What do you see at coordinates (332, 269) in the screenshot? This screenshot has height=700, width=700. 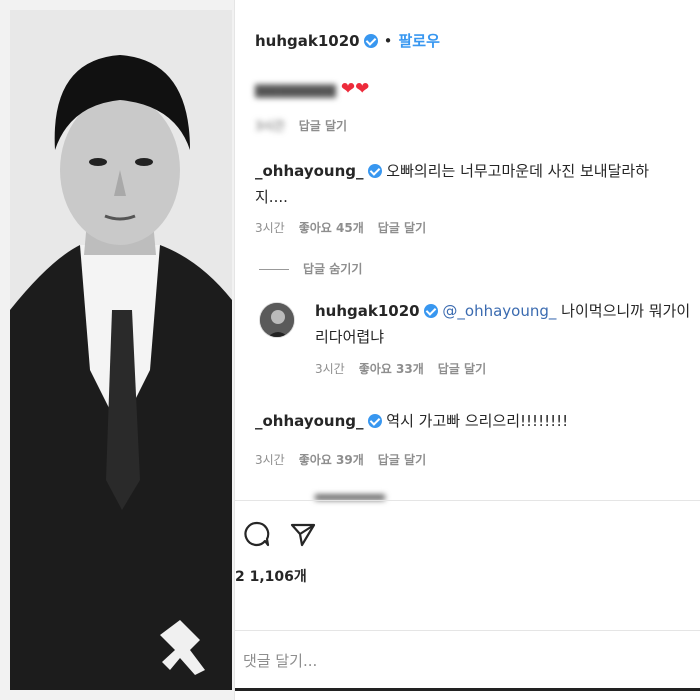 I see `hide-replies-label: 답글 숨기기` at bounding box center [332, 269].